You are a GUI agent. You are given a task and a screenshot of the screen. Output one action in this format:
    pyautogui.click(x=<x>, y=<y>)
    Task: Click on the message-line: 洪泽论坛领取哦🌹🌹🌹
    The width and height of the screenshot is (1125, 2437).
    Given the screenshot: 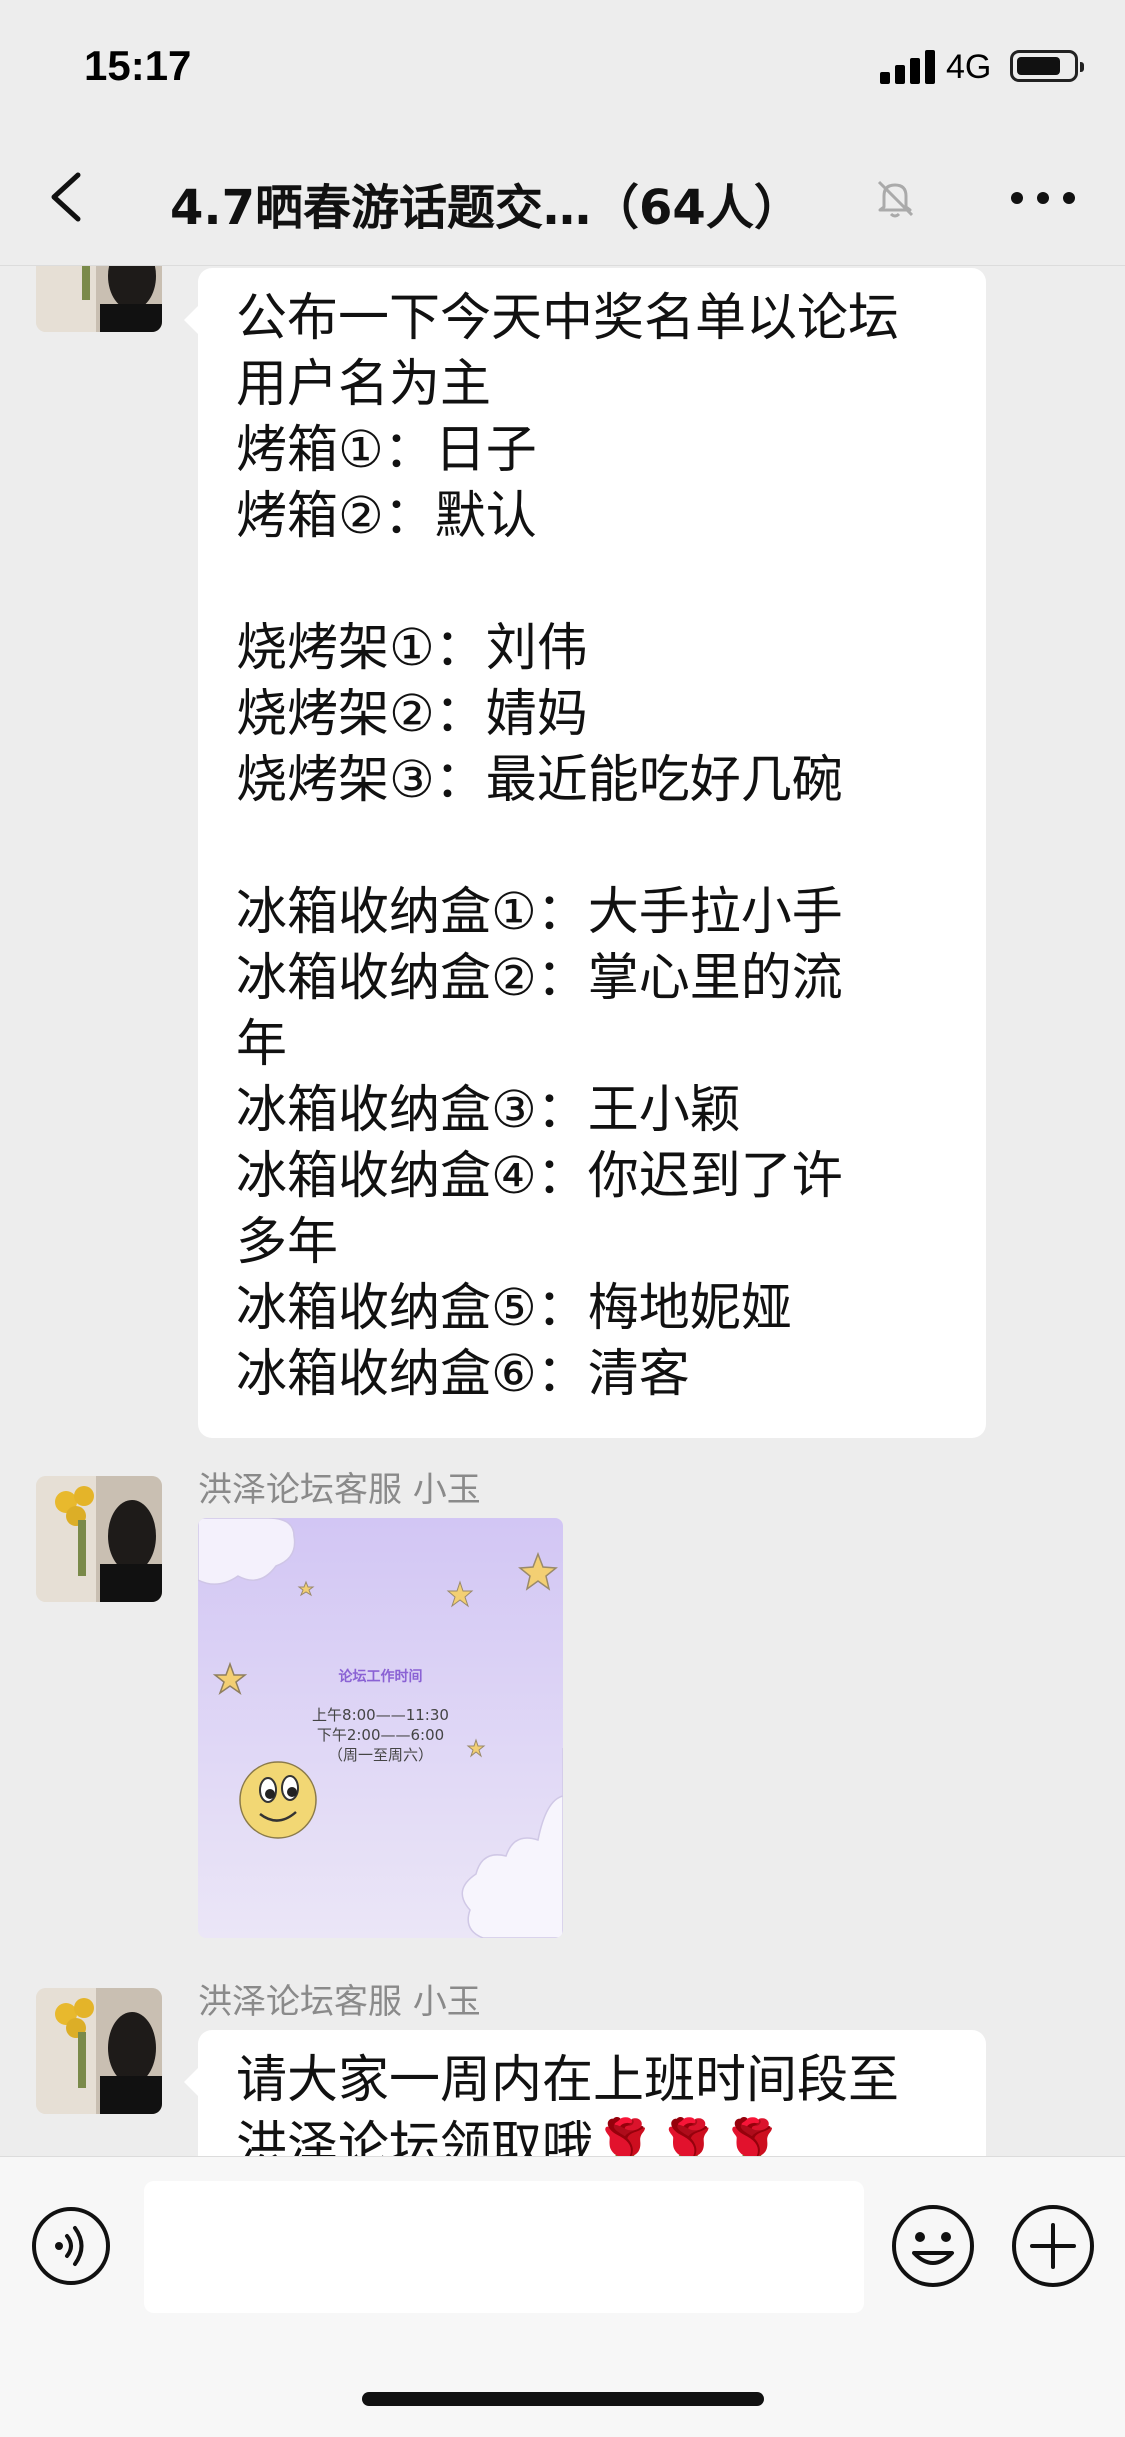 What is the action you would take?
    pyautogui.click(x=510, y=2136)
    